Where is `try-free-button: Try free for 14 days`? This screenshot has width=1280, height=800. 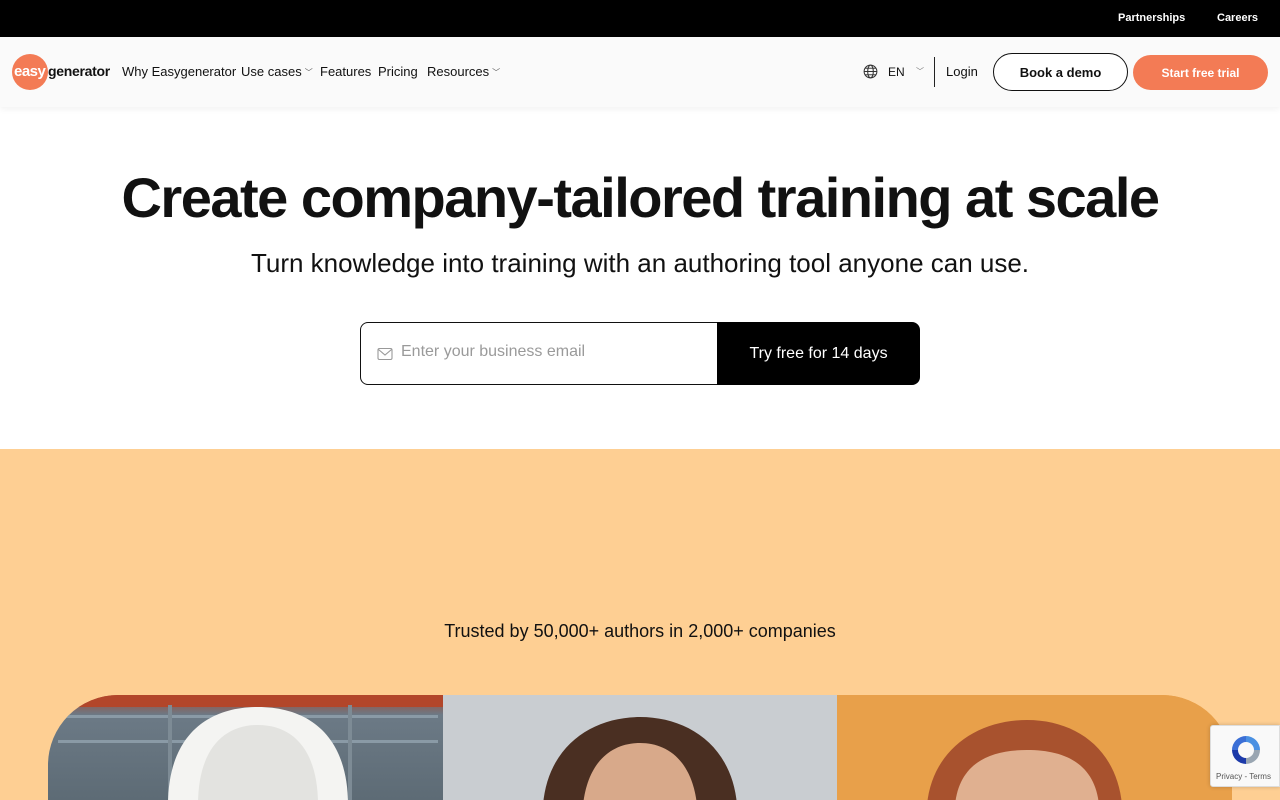 try-free-button: Try free for 14 days is located at coordinates (818, 353).